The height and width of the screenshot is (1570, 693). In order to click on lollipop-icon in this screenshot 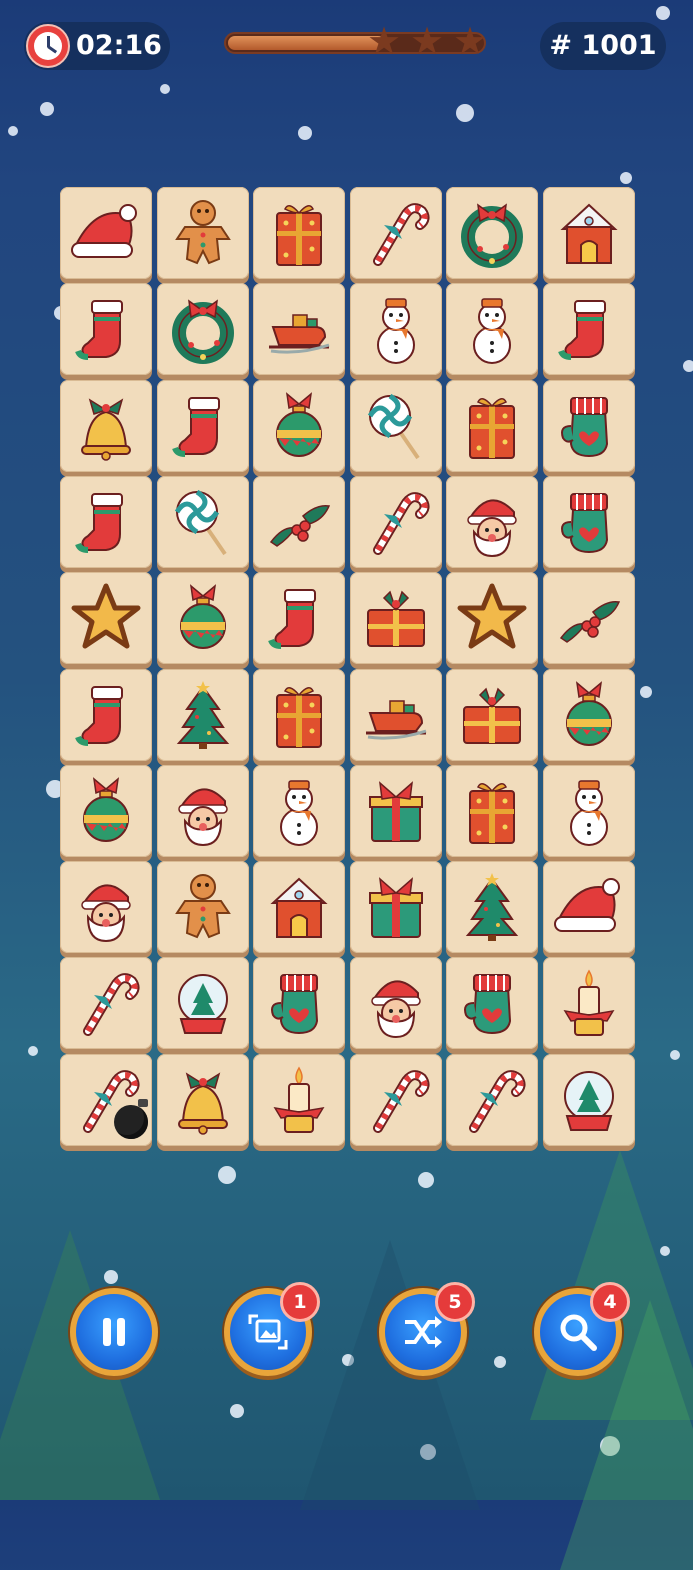, I will do `click(393, 426)`.